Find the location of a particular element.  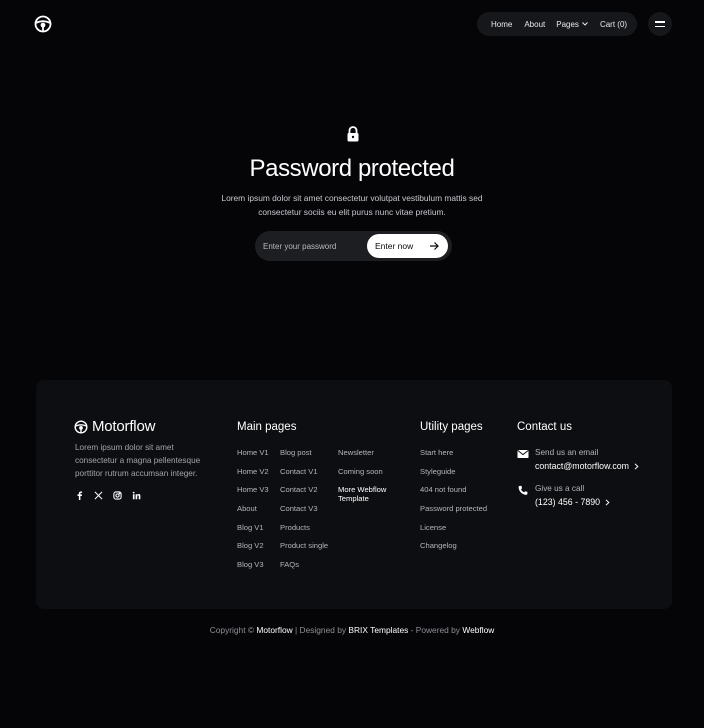

footer-link-products: Products is located at coordinates (304, 527).